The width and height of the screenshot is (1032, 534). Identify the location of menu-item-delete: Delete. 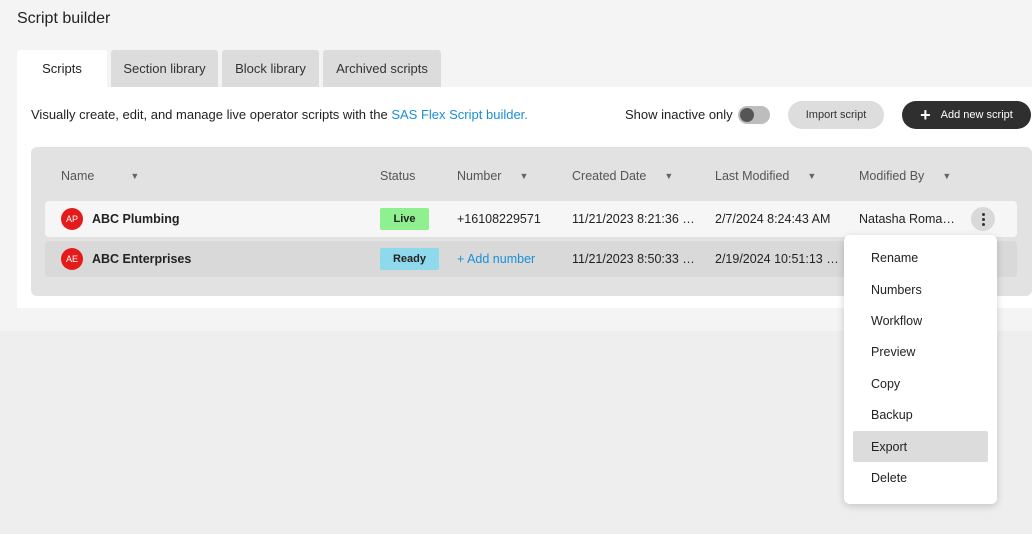
(920, 477).